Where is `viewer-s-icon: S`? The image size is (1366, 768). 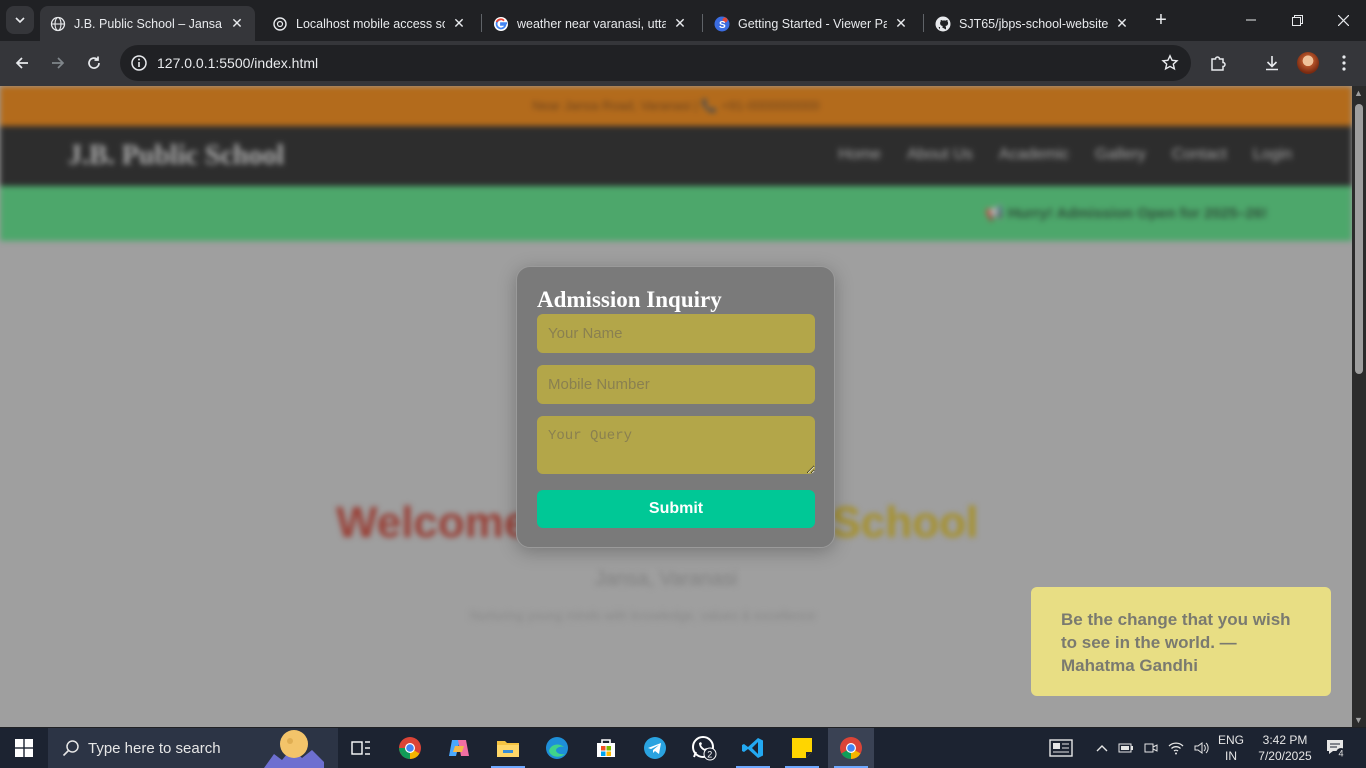 viewer-s-icon: S is located at coordinates (722, 24).